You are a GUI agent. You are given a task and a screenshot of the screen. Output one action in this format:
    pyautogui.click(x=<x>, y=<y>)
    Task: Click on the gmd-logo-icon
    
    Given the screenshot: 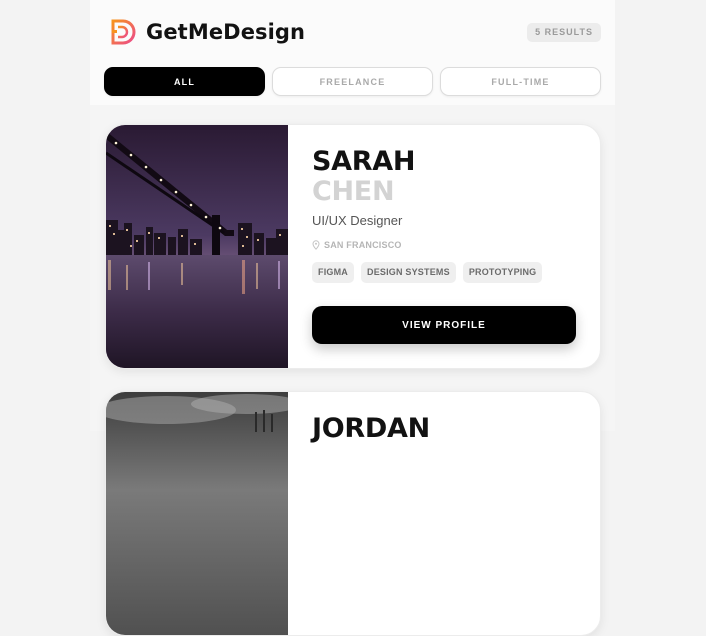 What is the action you would take?
    pyautogui.click(x=123, y=32)
    